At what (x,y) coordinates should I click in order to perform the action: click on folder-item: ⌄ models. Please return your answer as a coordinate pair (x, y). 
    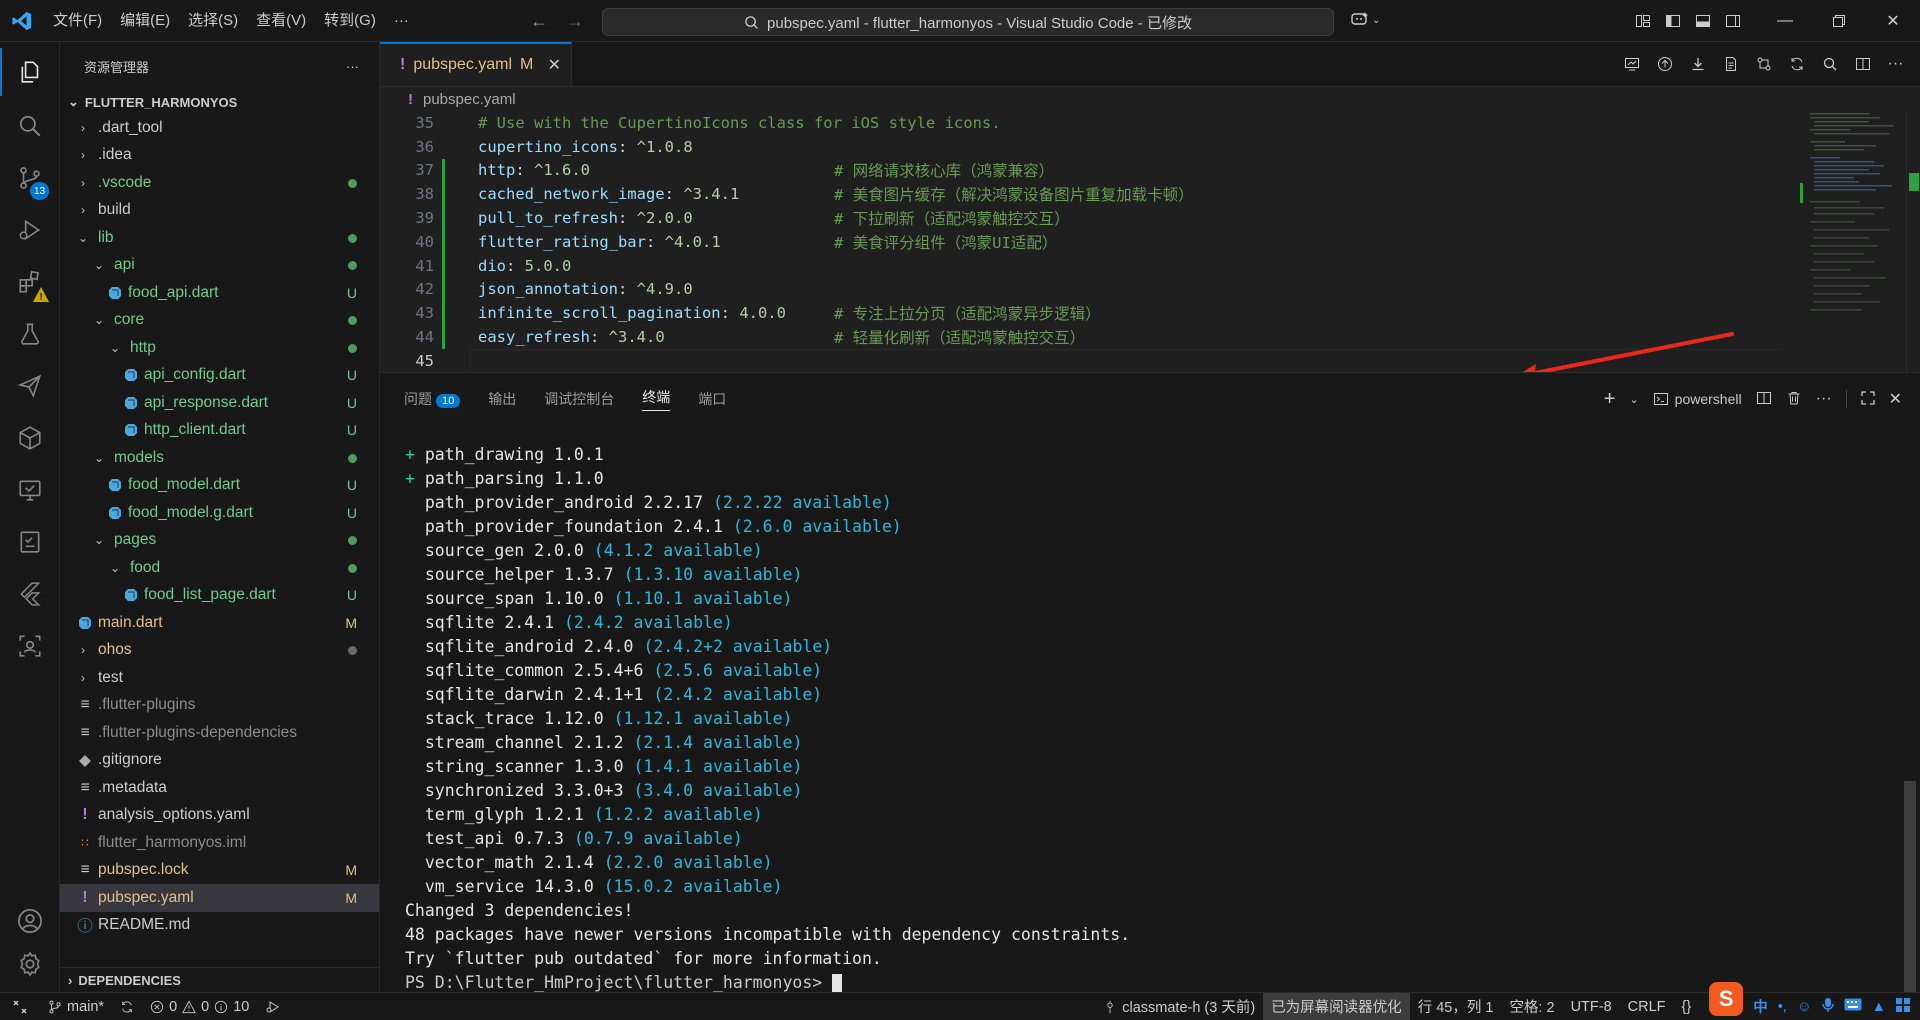
    Looking at the image, I should click on (219, 458).